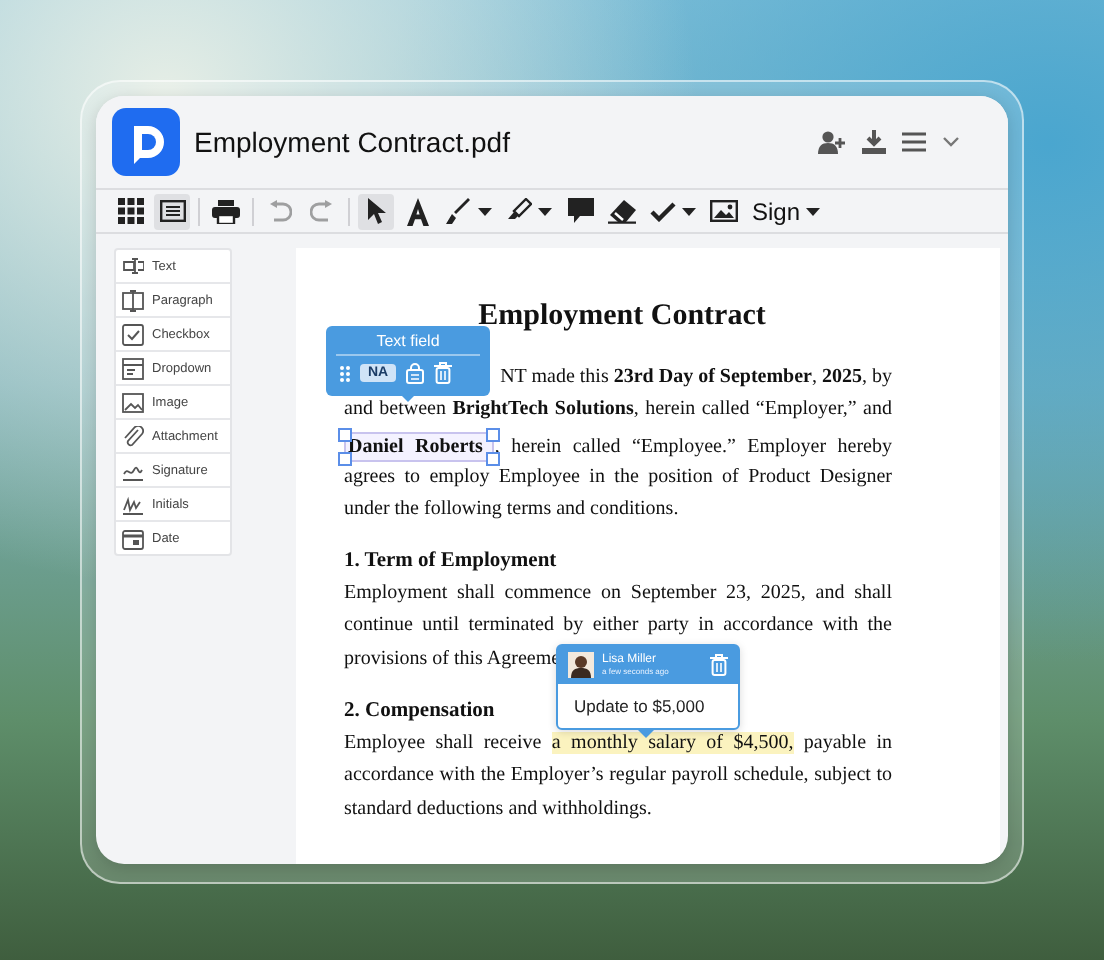  Describe the element at coordinates (622, 211) in the screenshot. I see `eraser-icon` at that location.